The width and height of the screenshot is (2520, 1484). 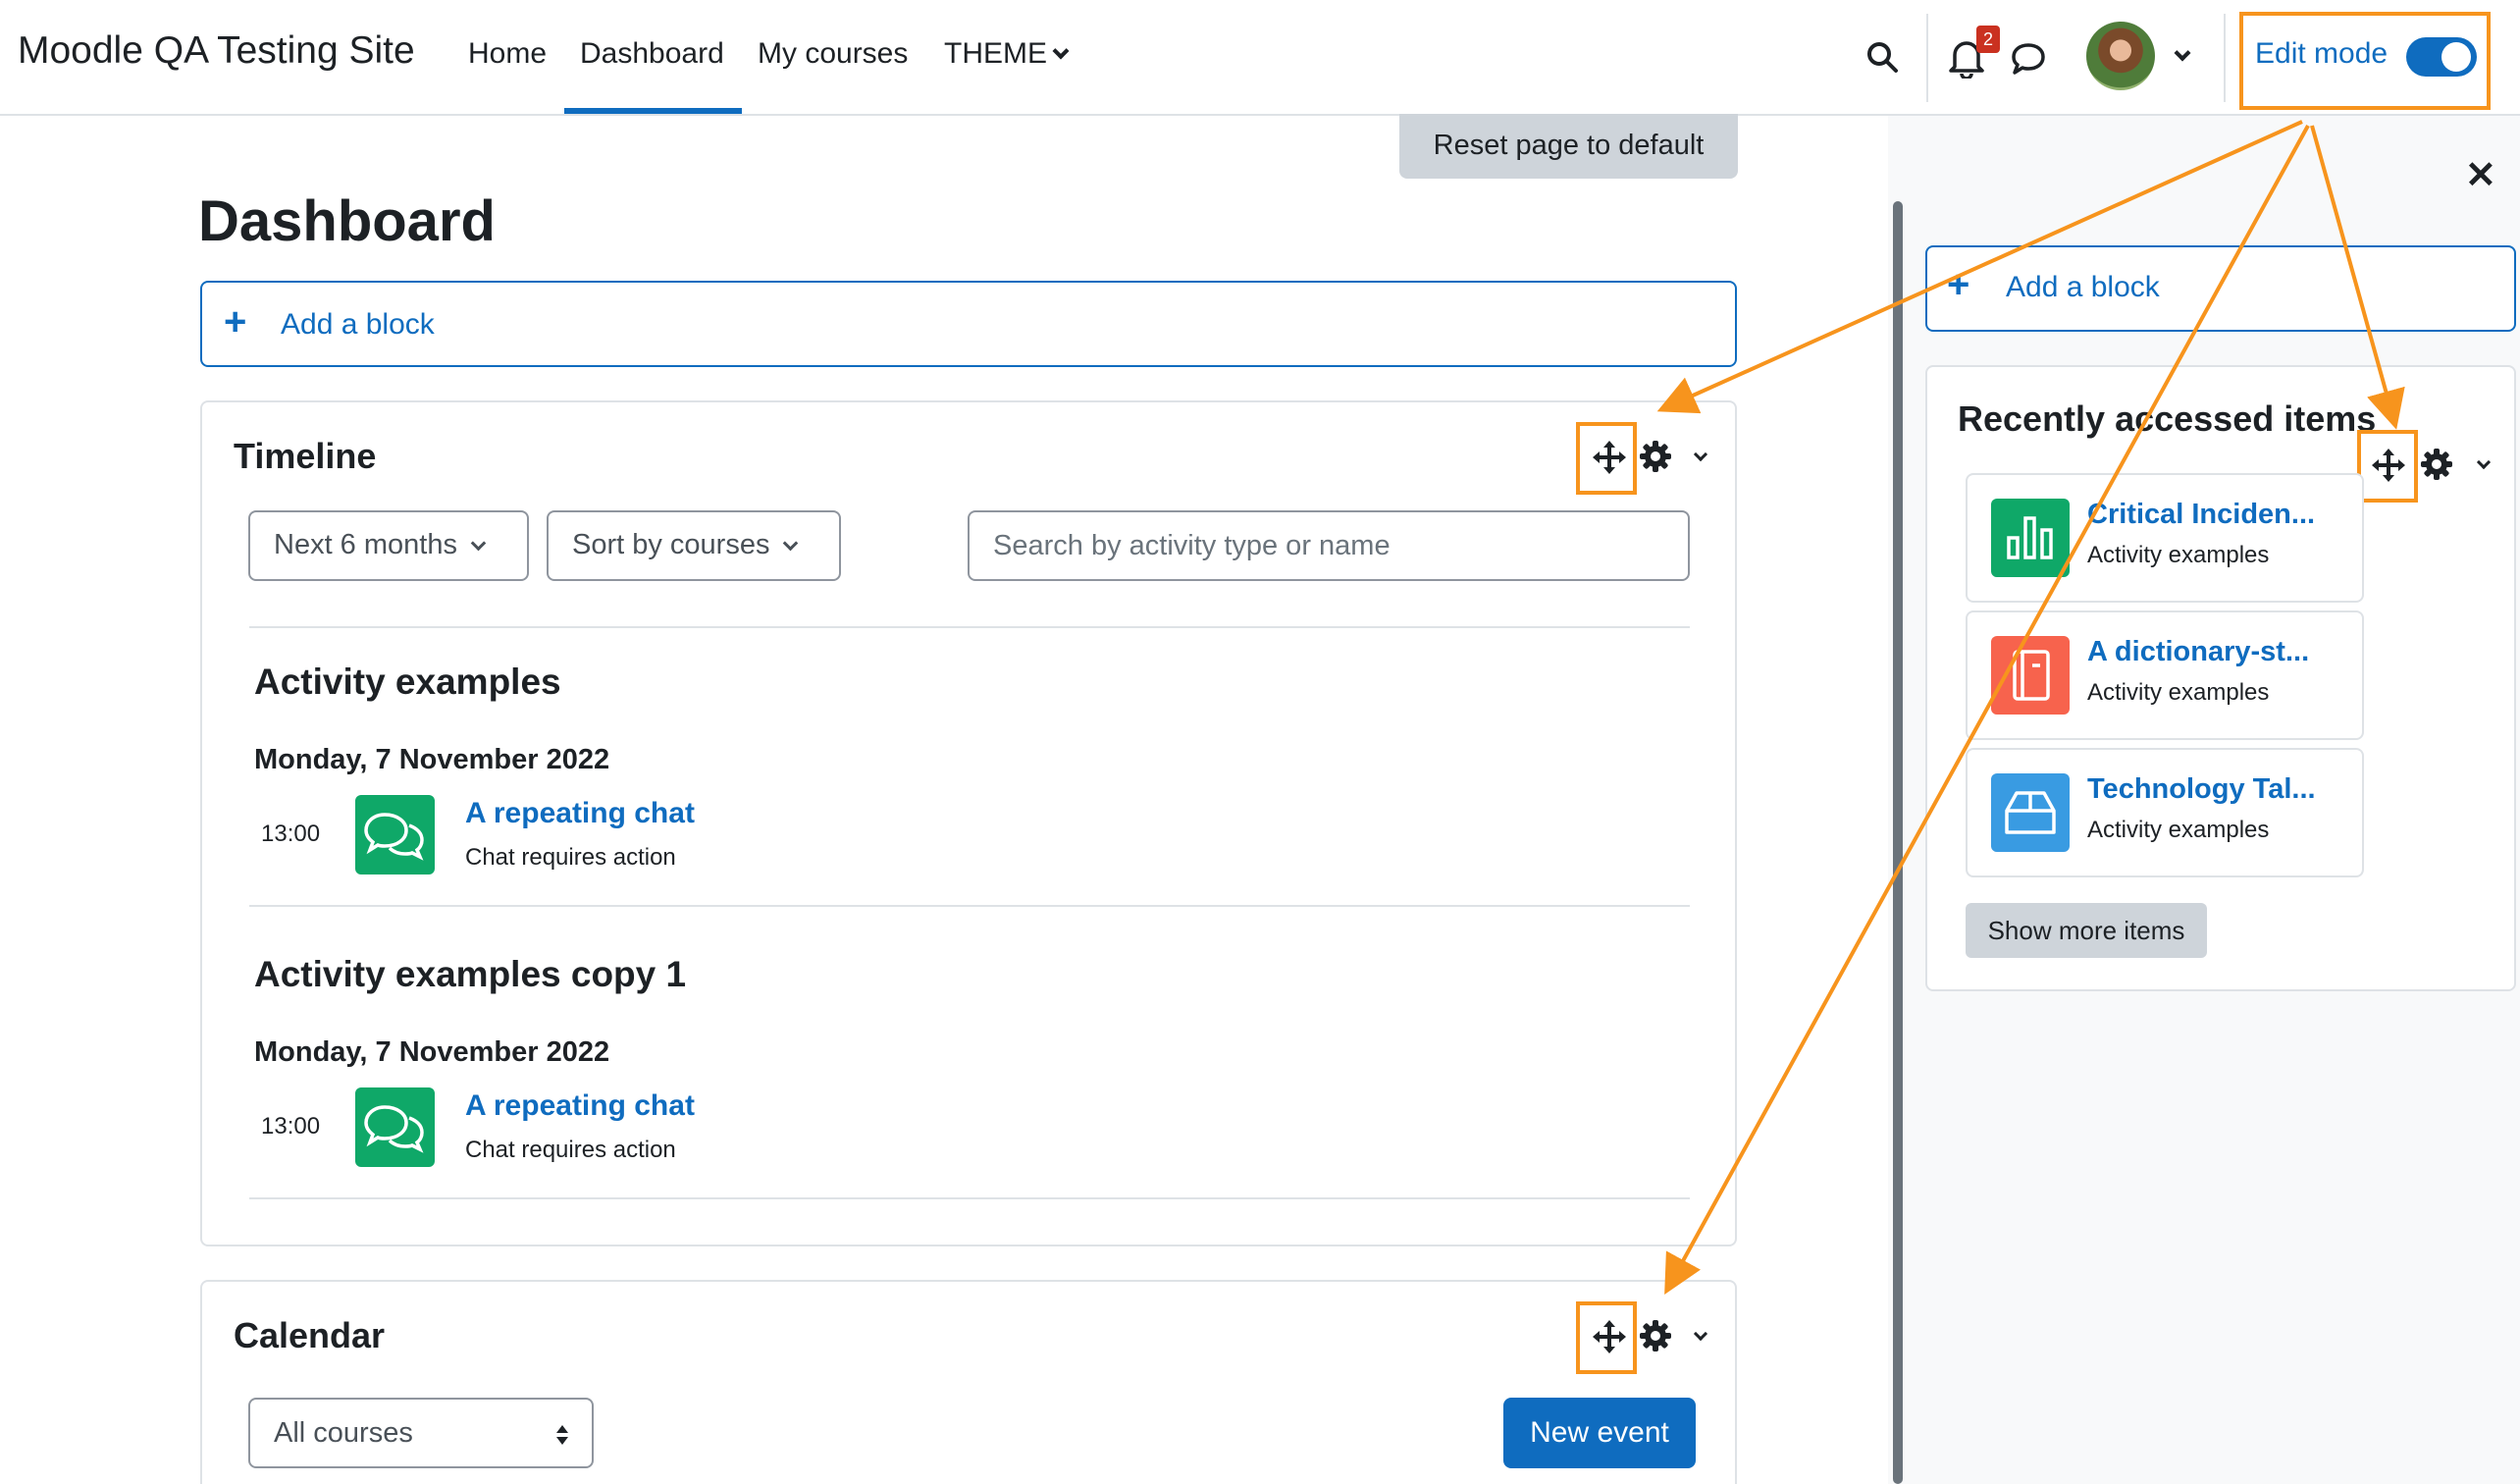 I want to click on recently-accessed-title: Recently accessed items, so click(x=2167, y=419).